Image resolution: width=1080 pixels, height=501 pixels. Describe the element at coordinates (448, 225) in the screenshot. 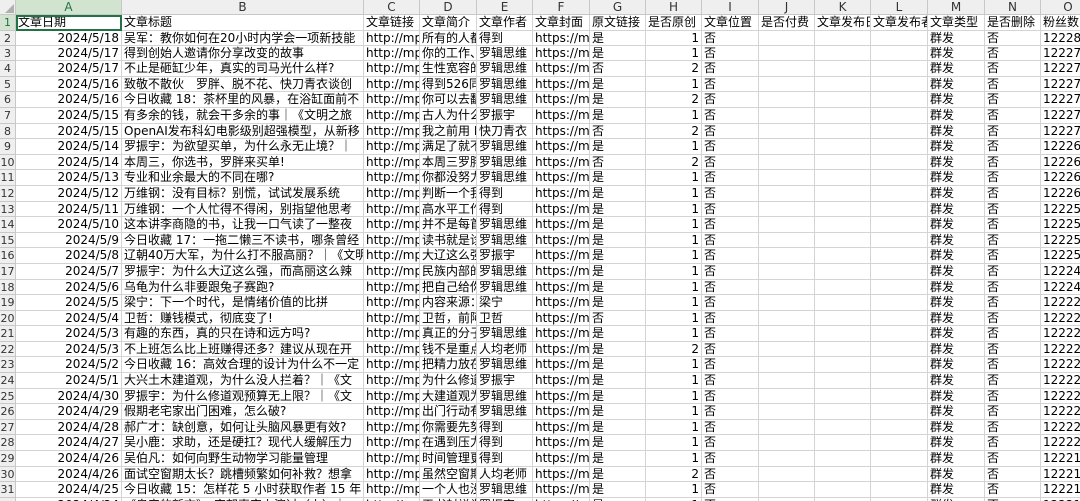

I see `table-cell: 并不是每首` at that location.